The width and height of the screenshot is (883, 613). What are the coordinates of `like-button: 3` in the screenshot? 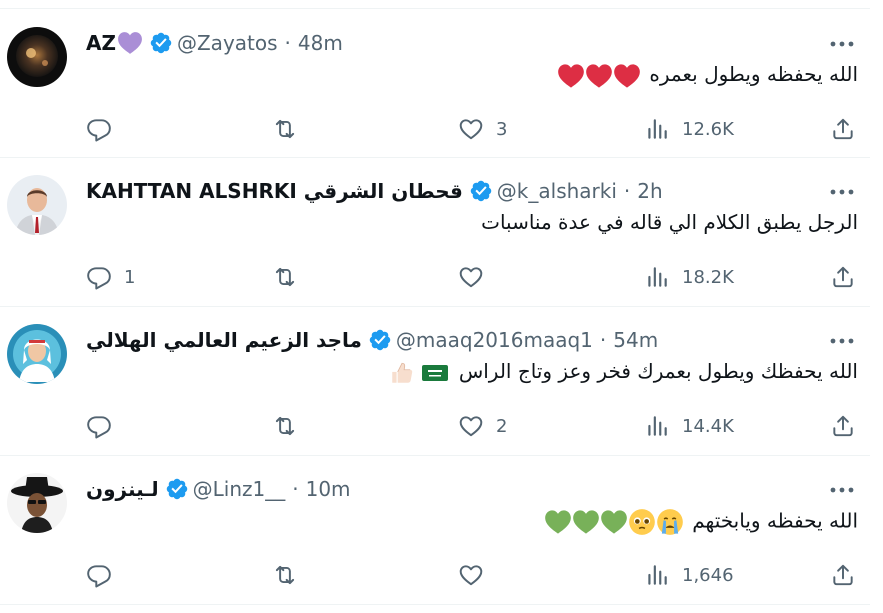 It's located at (482, 129).